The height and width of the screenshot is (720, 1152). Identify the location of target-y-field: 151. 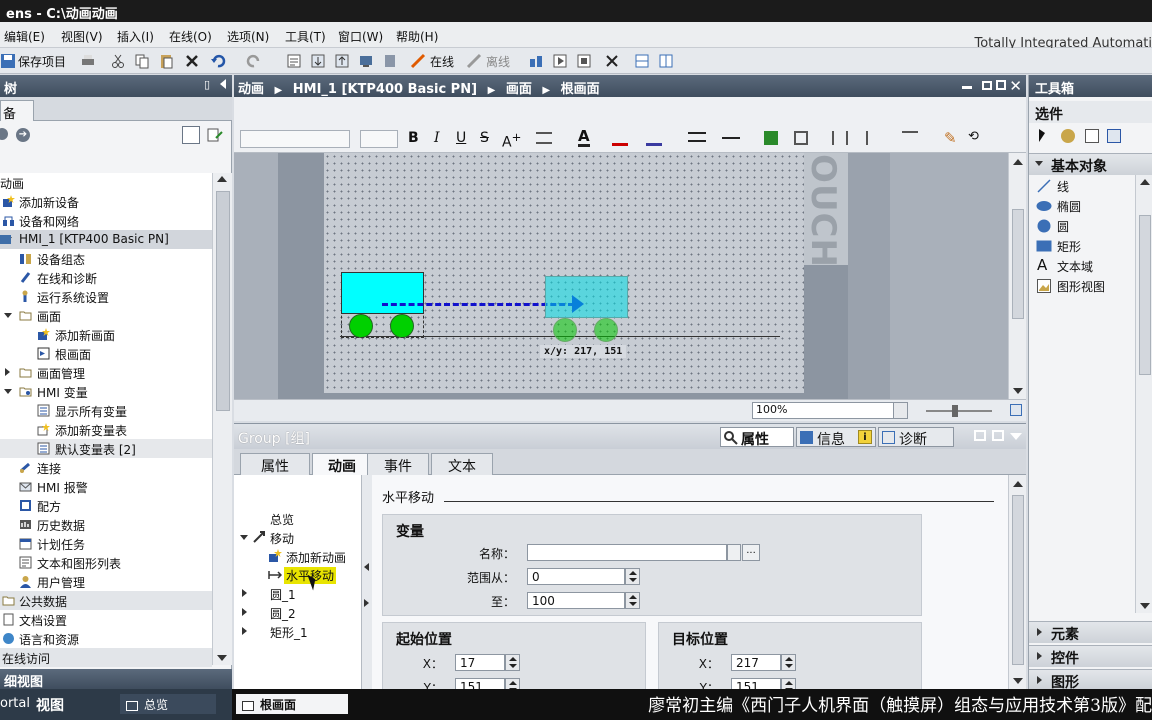
(756, 683).